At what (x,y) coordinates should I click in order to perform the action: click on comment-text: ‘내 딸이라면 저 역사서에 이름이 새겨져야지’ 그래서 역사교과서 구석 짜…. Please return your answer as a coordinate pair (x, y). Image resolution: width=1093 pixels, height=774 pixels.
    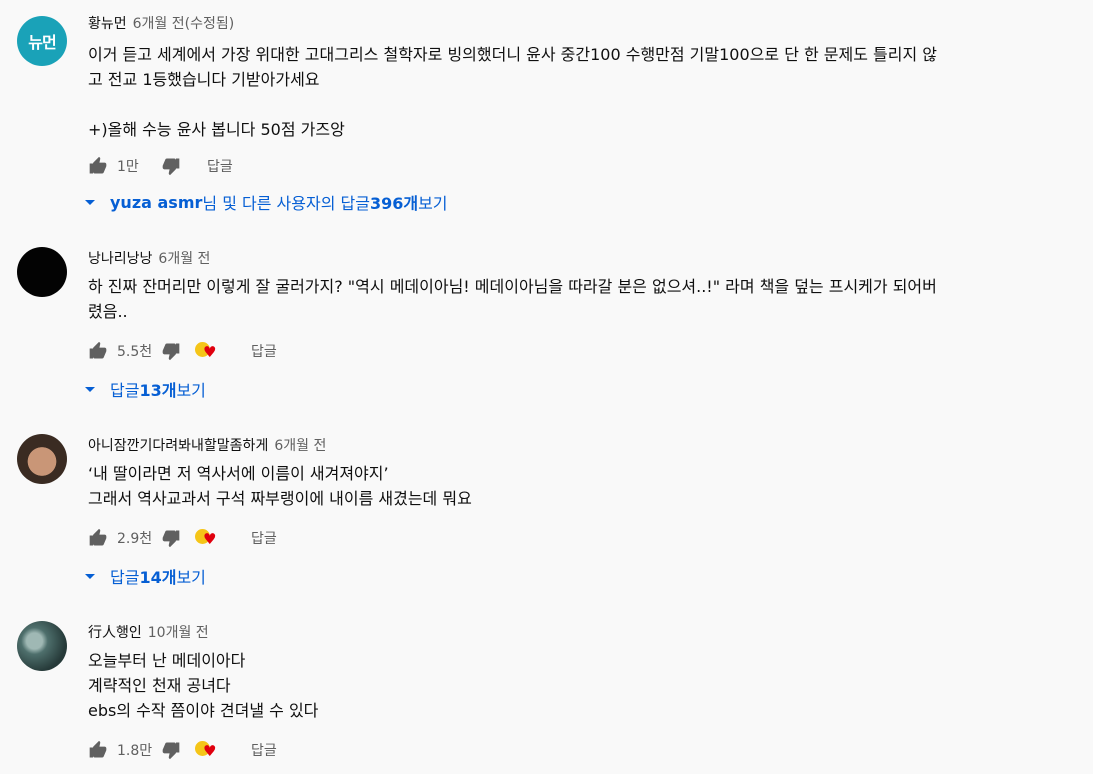
    Looking at the image, I should click on (280, 486).